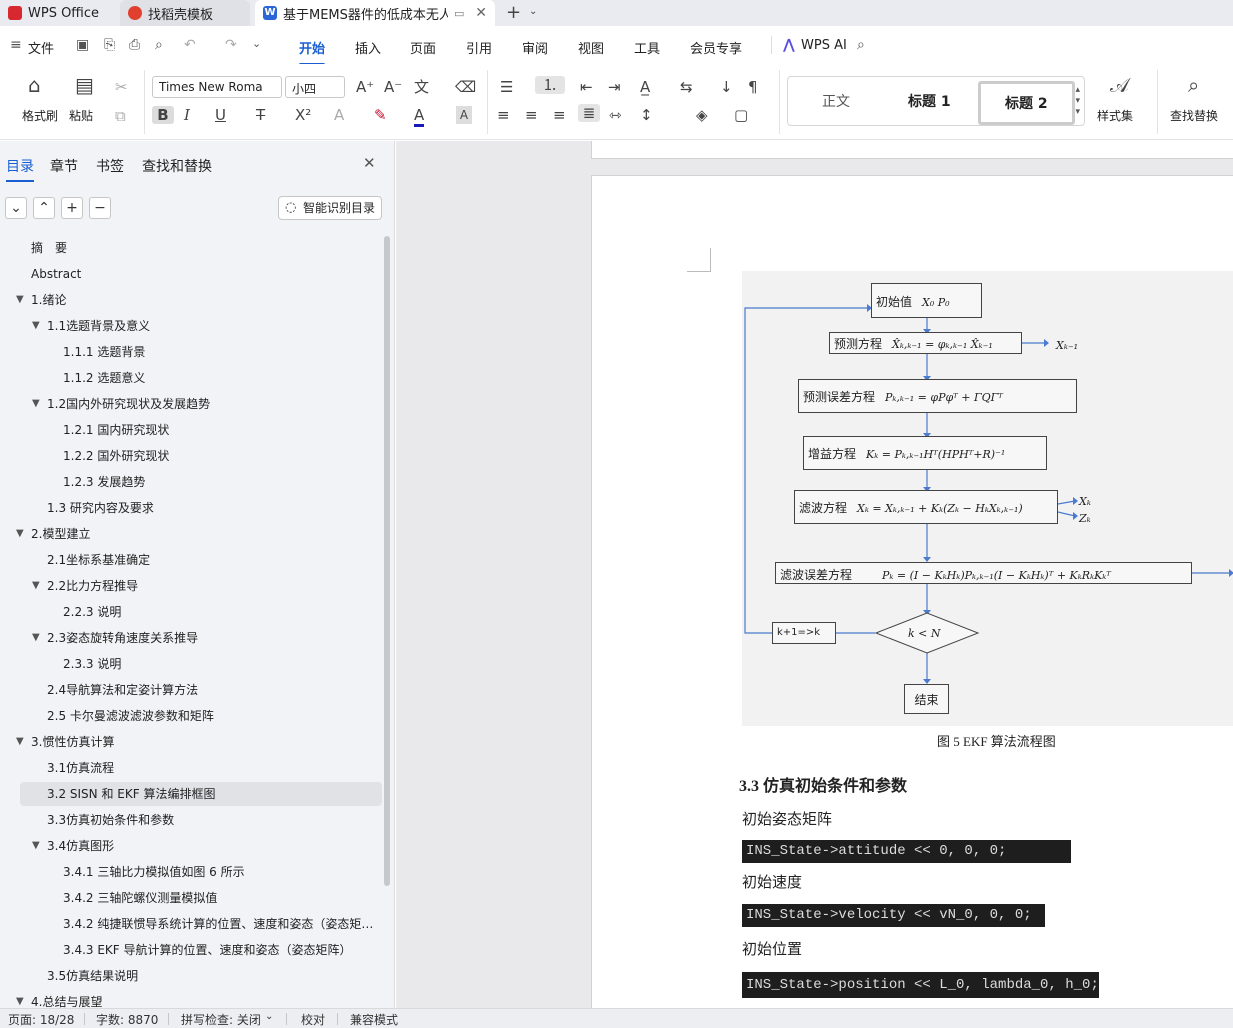  Describe the element at coordinates (369, 163) in the screenshot. I see `close-icon: ✕` at that location.